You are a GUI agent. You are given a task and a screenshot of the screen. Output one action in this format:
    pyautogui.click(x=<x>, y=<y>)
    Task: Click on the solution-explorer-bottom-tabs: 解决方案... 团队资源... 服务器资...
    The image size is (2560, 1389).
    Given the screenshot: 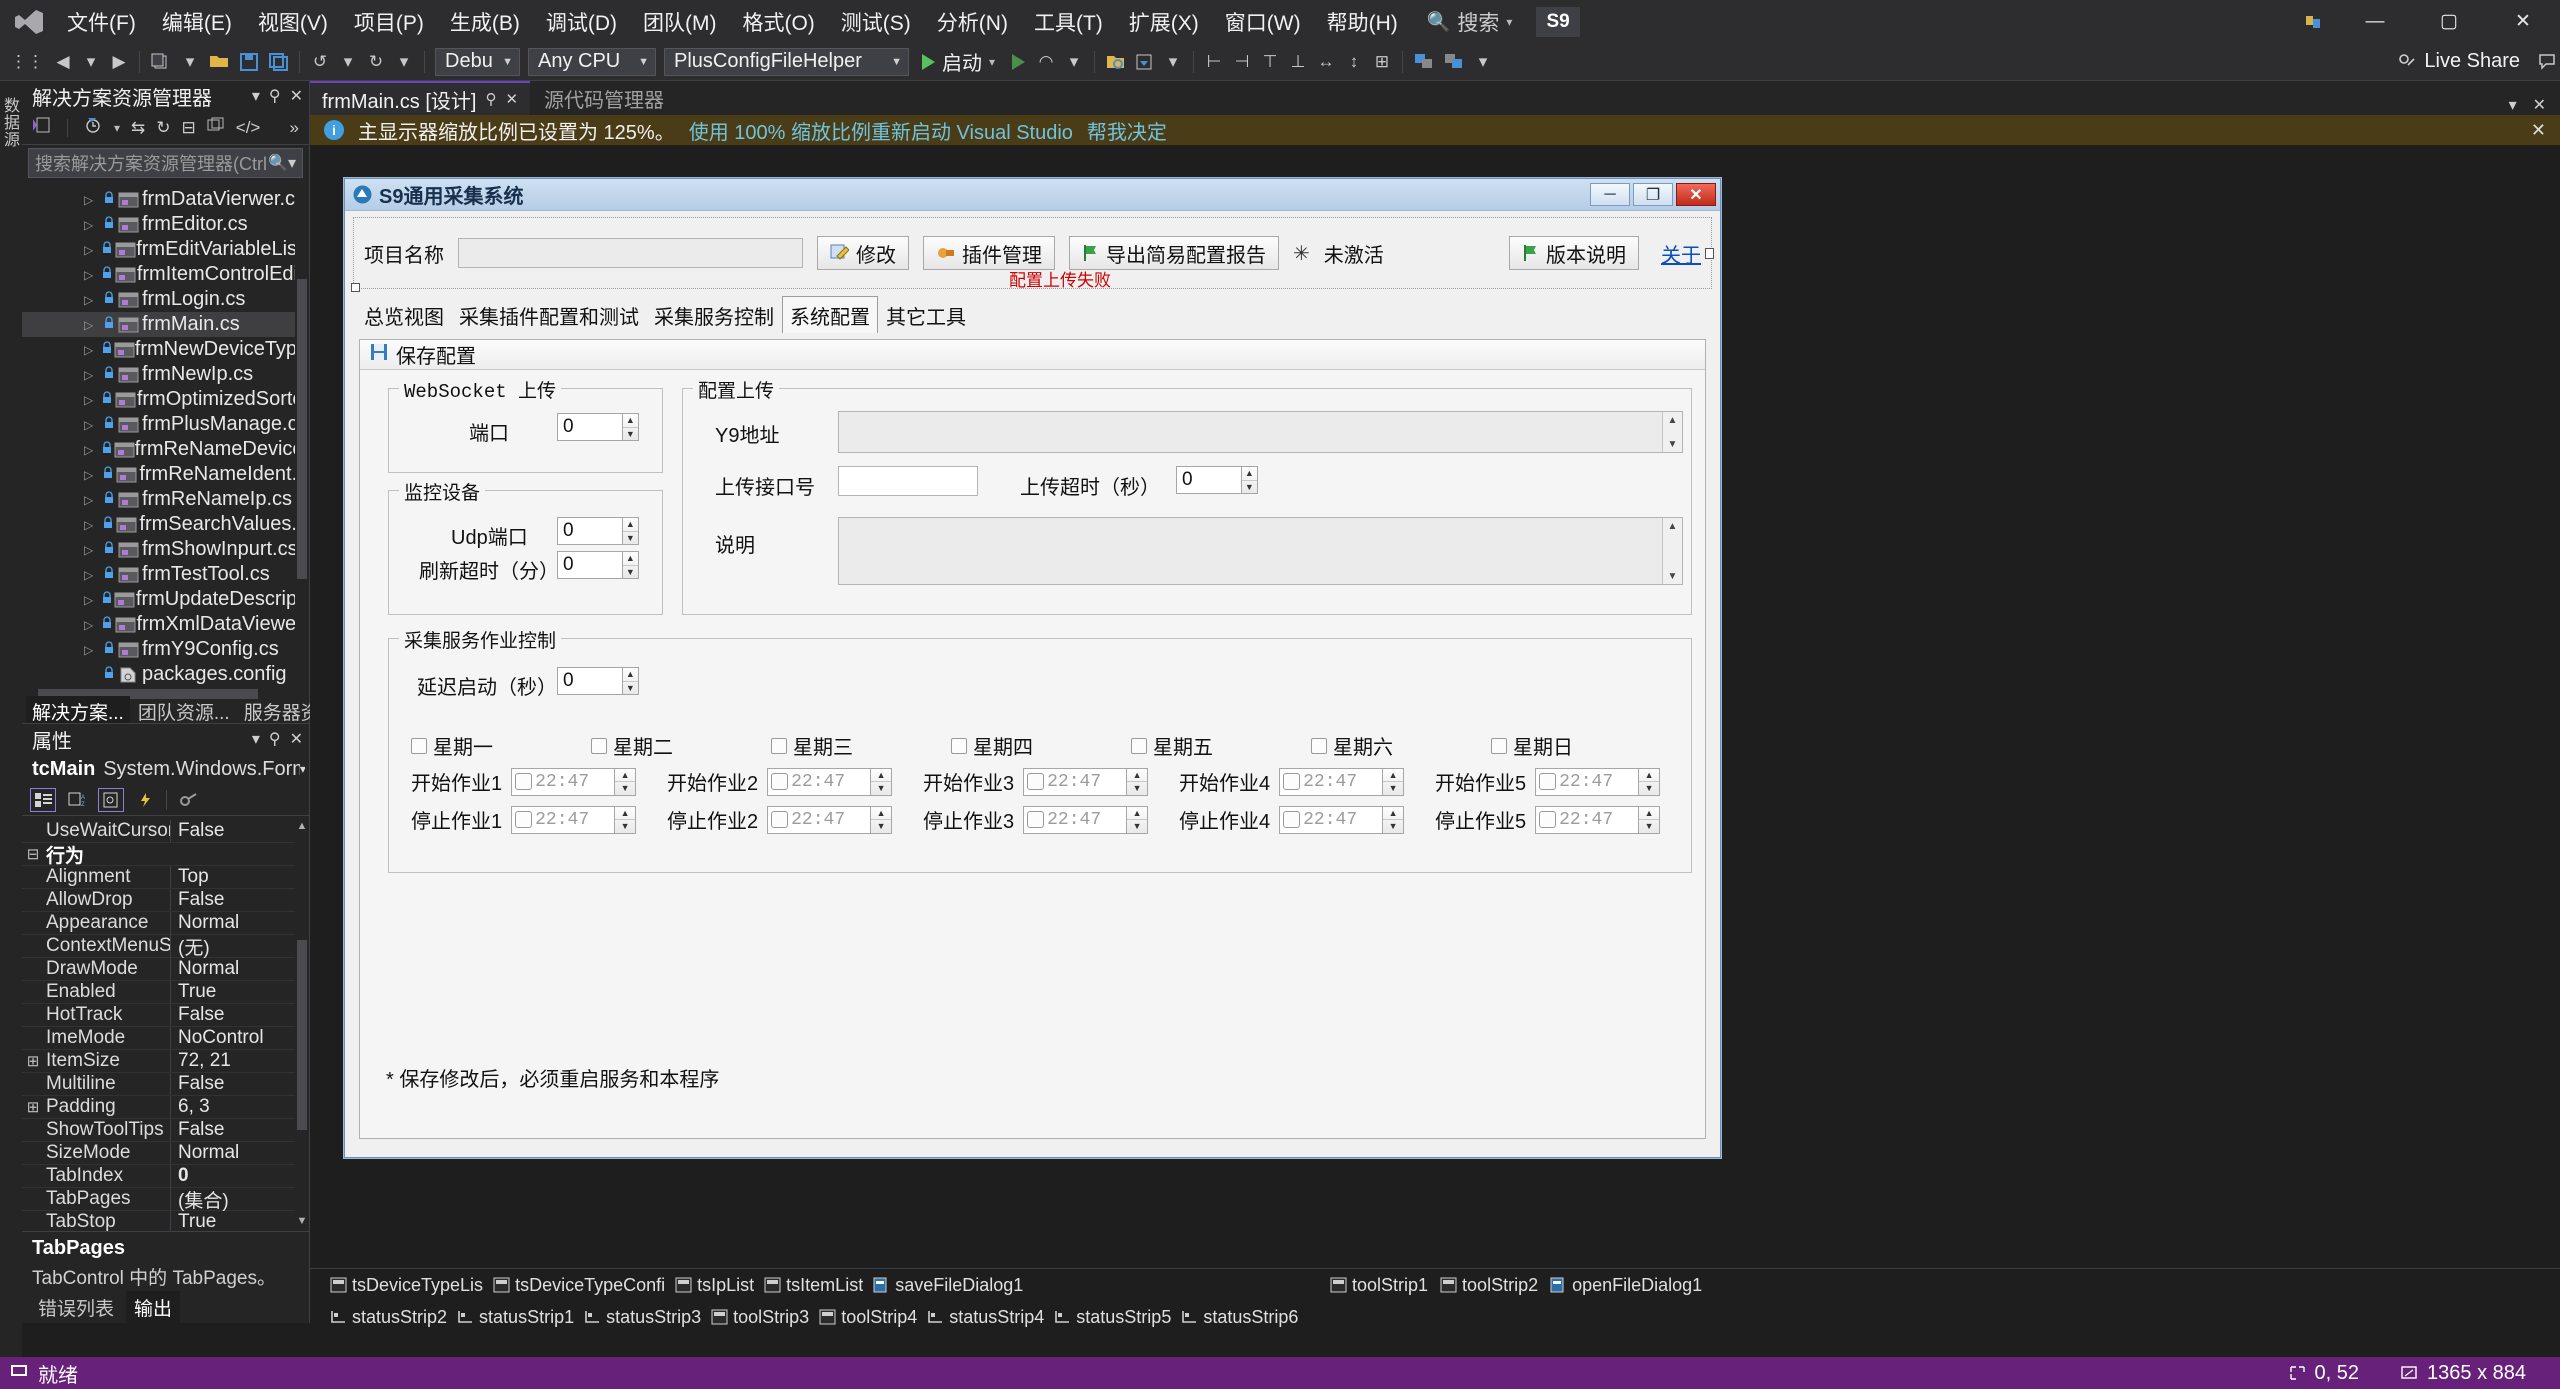 What is the action you would take?
    pyautogui.click(x=179, y=711)
    